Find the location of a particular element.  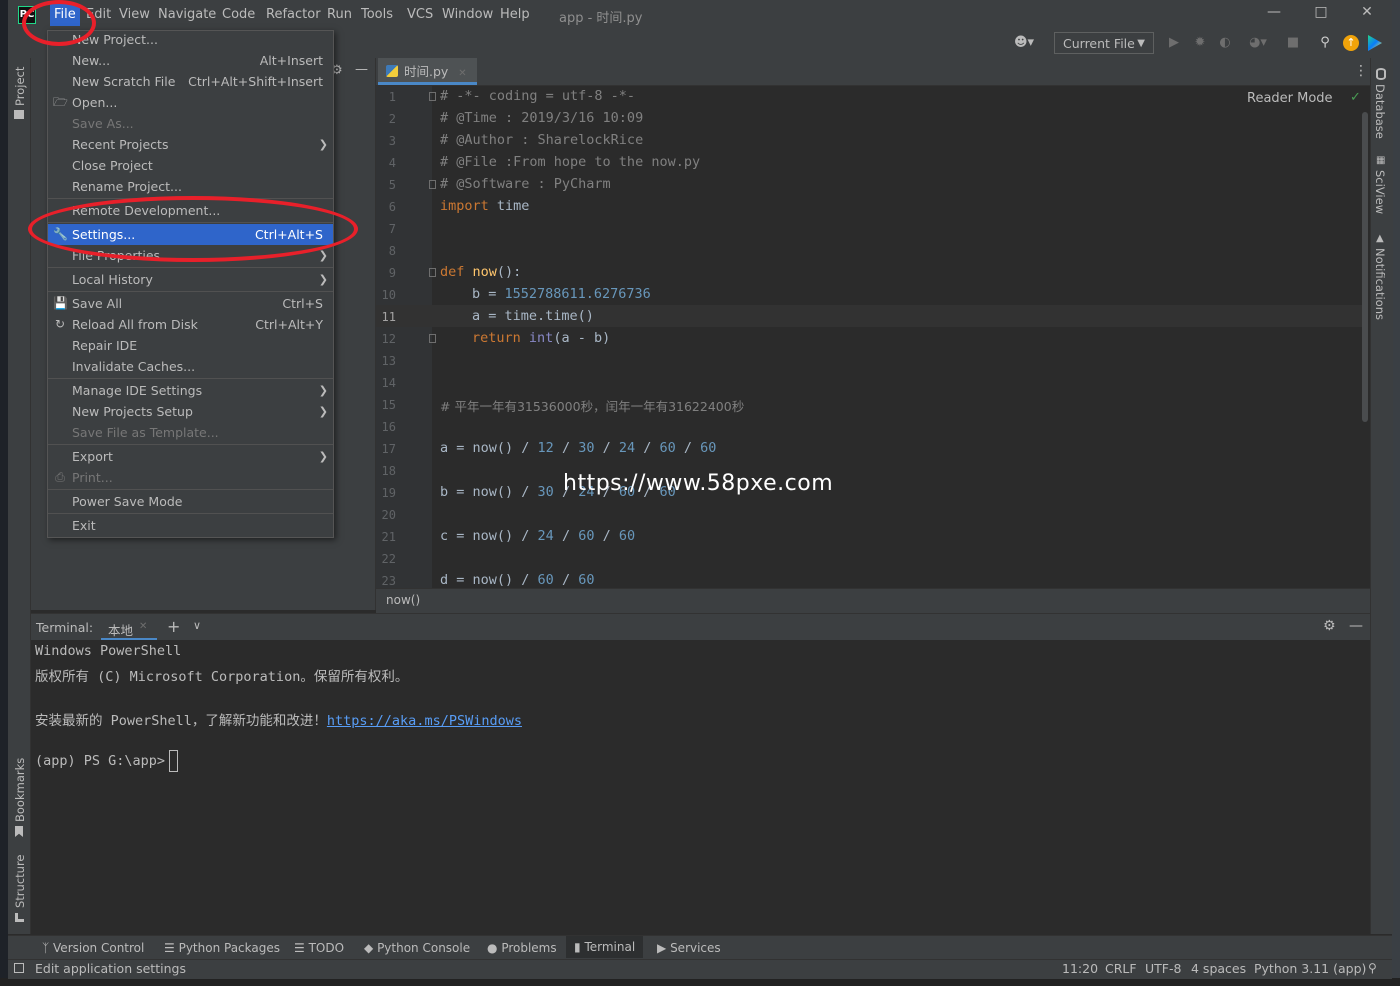

menu-window: Window is located at coordinates (467, 14).